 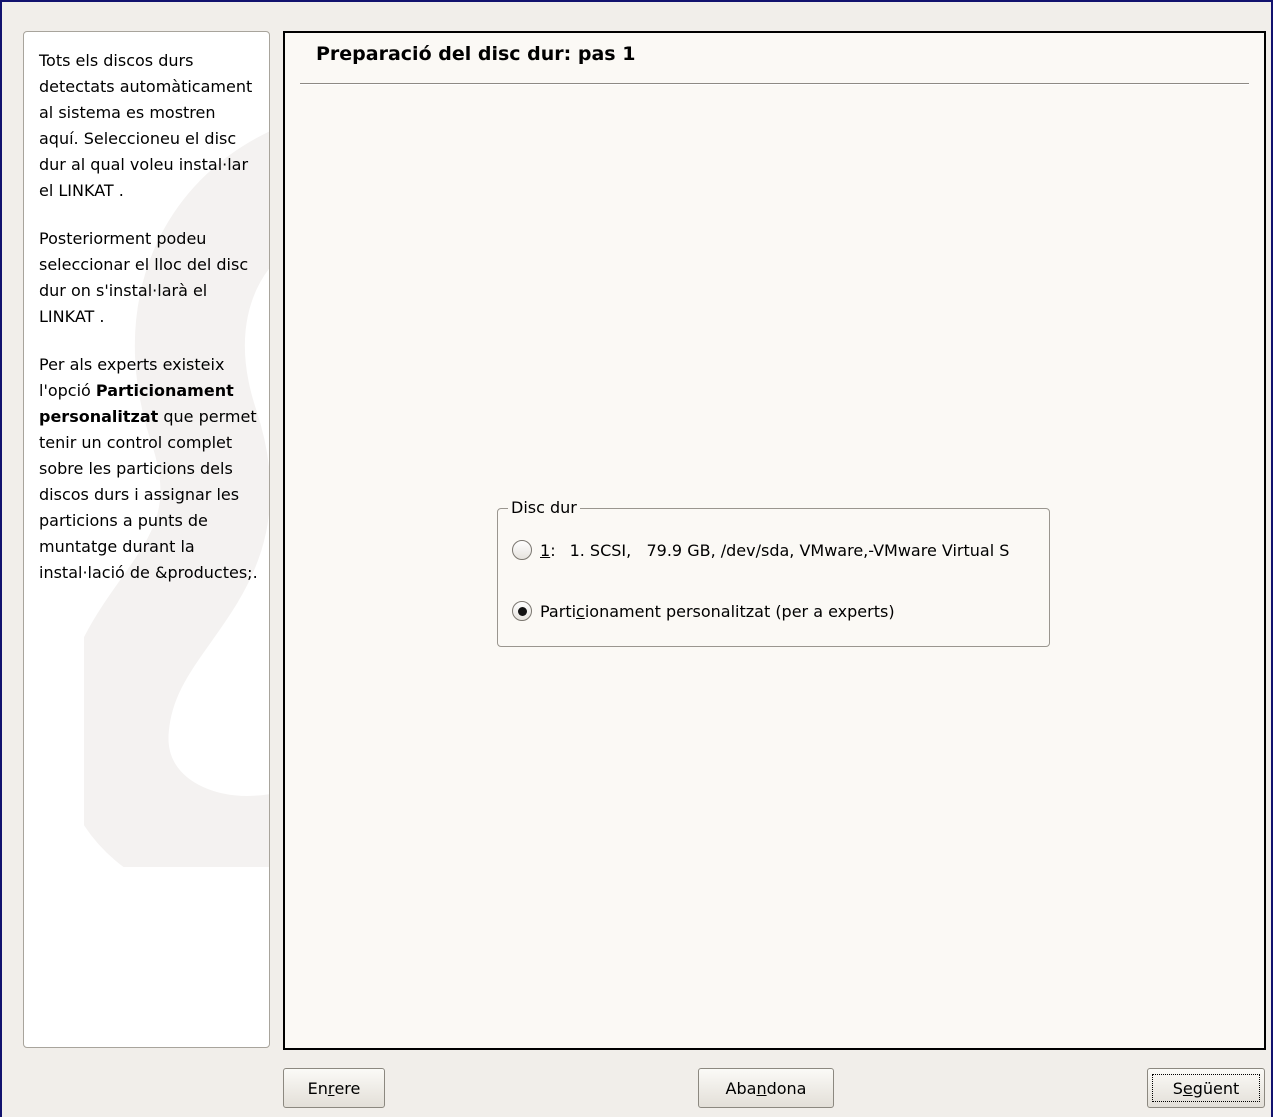 I want to click on hard-disk-group-legend: Disc dur, so click(x=544, y=508).